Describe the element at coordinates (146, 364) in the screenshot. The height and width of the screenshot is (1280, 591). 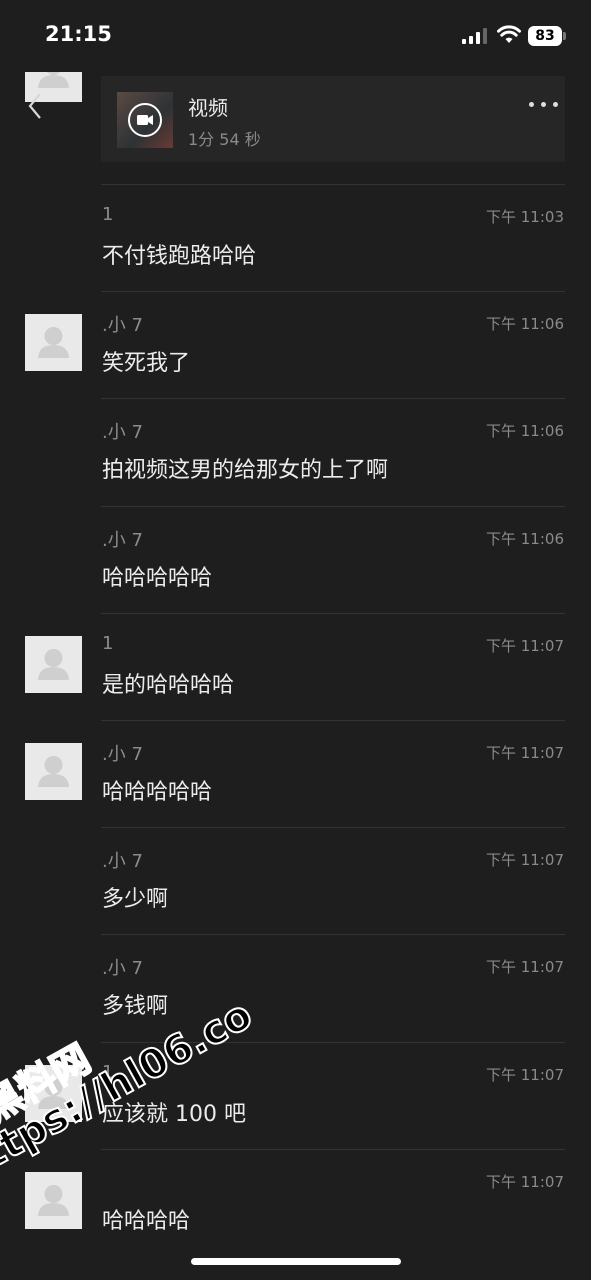
I see `message-text: 笑死我了` at that location.